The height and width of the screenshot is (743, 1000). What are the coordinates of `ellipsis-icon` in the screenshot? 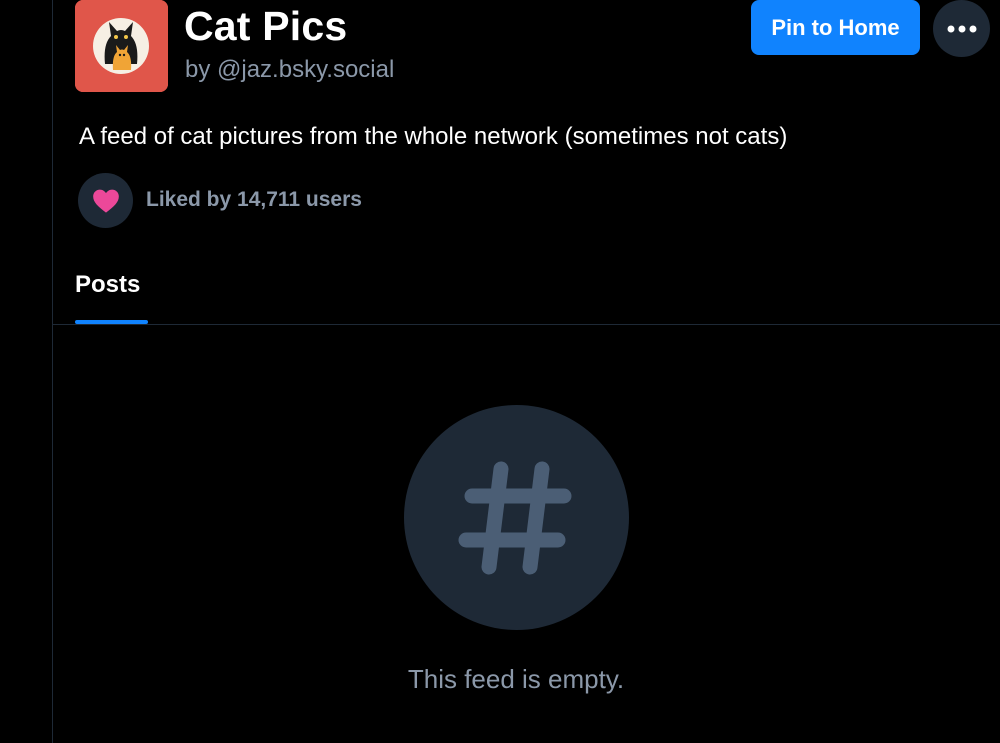 It's located at (961, 28).